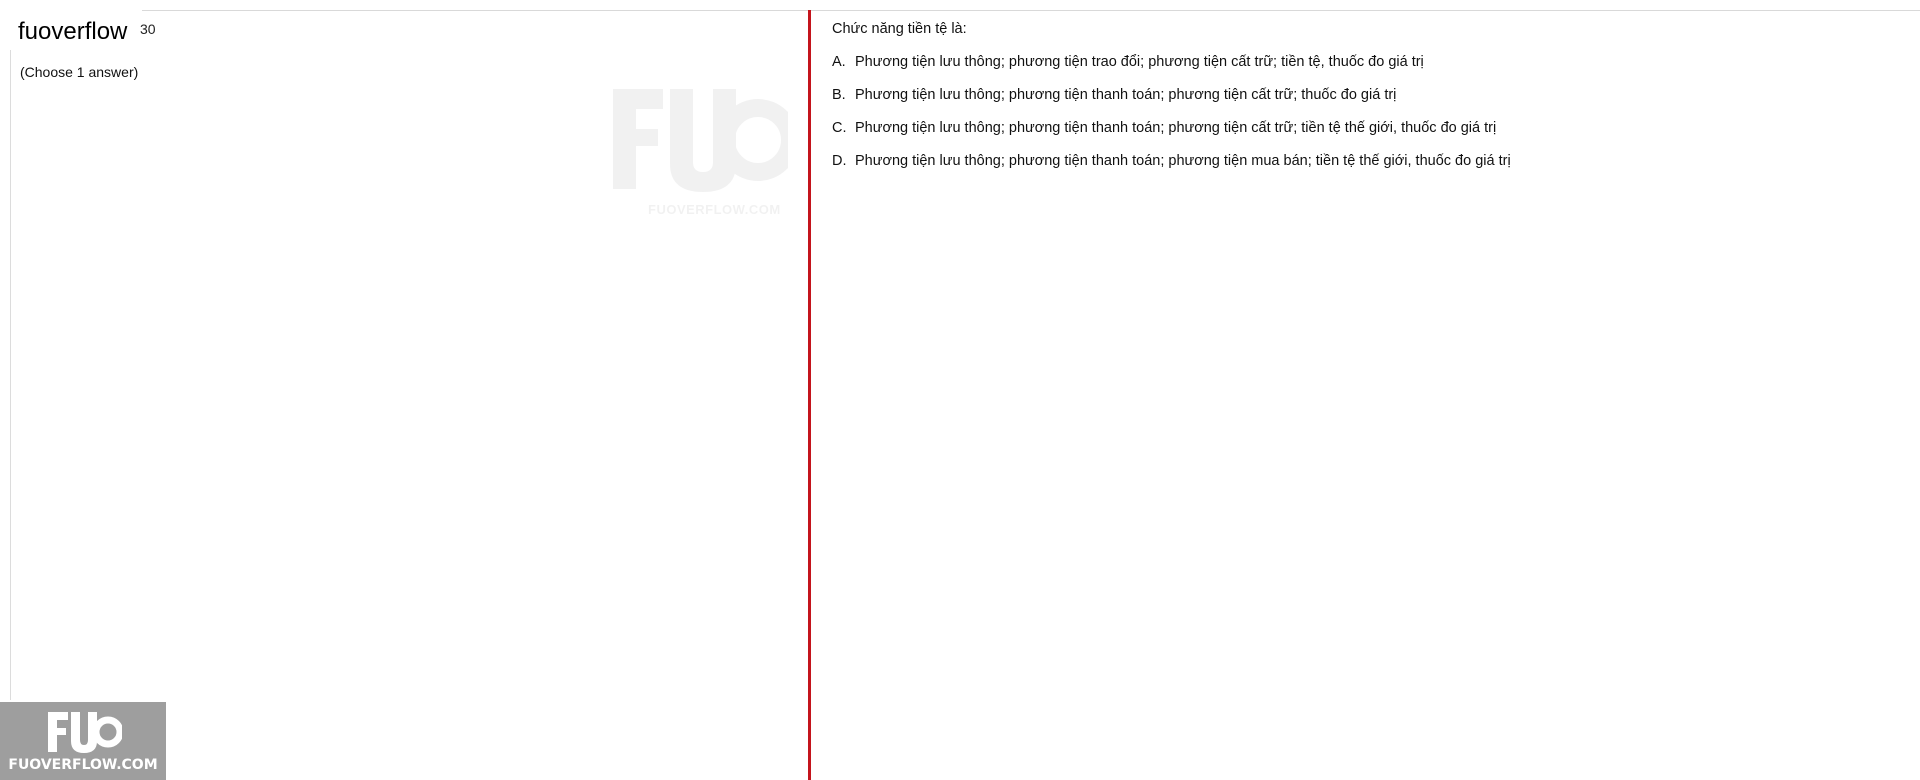  Describe the element at coordinates (79, 72) in the screenshot. I see `answer-instruction: (Choose 1 answer)` at that location.